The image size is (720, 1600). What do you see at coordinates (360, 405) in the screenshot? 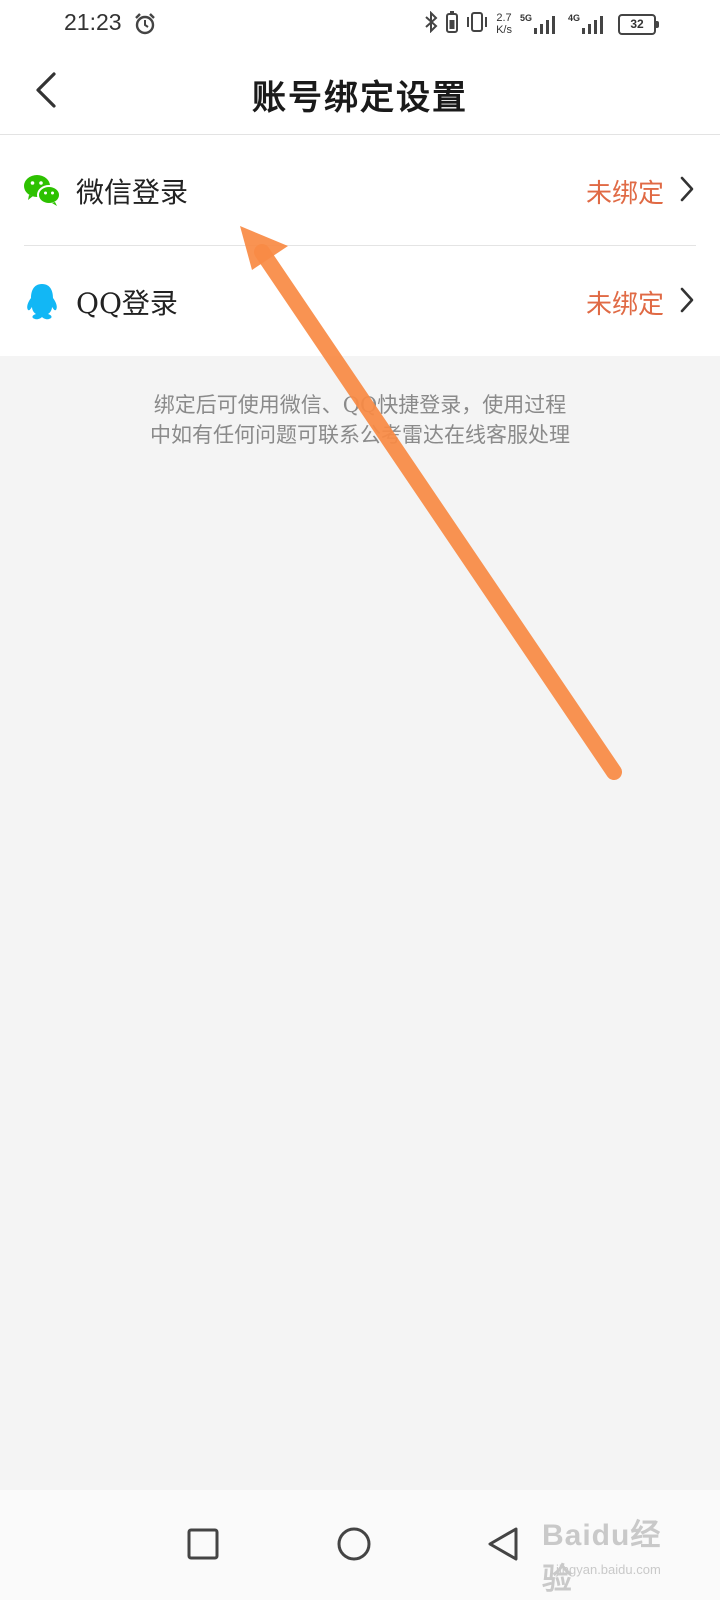
I see `note-line-1: 绑定后可使用微信、QQ快捷登录，使用过程` at bounding box center [360, 405].